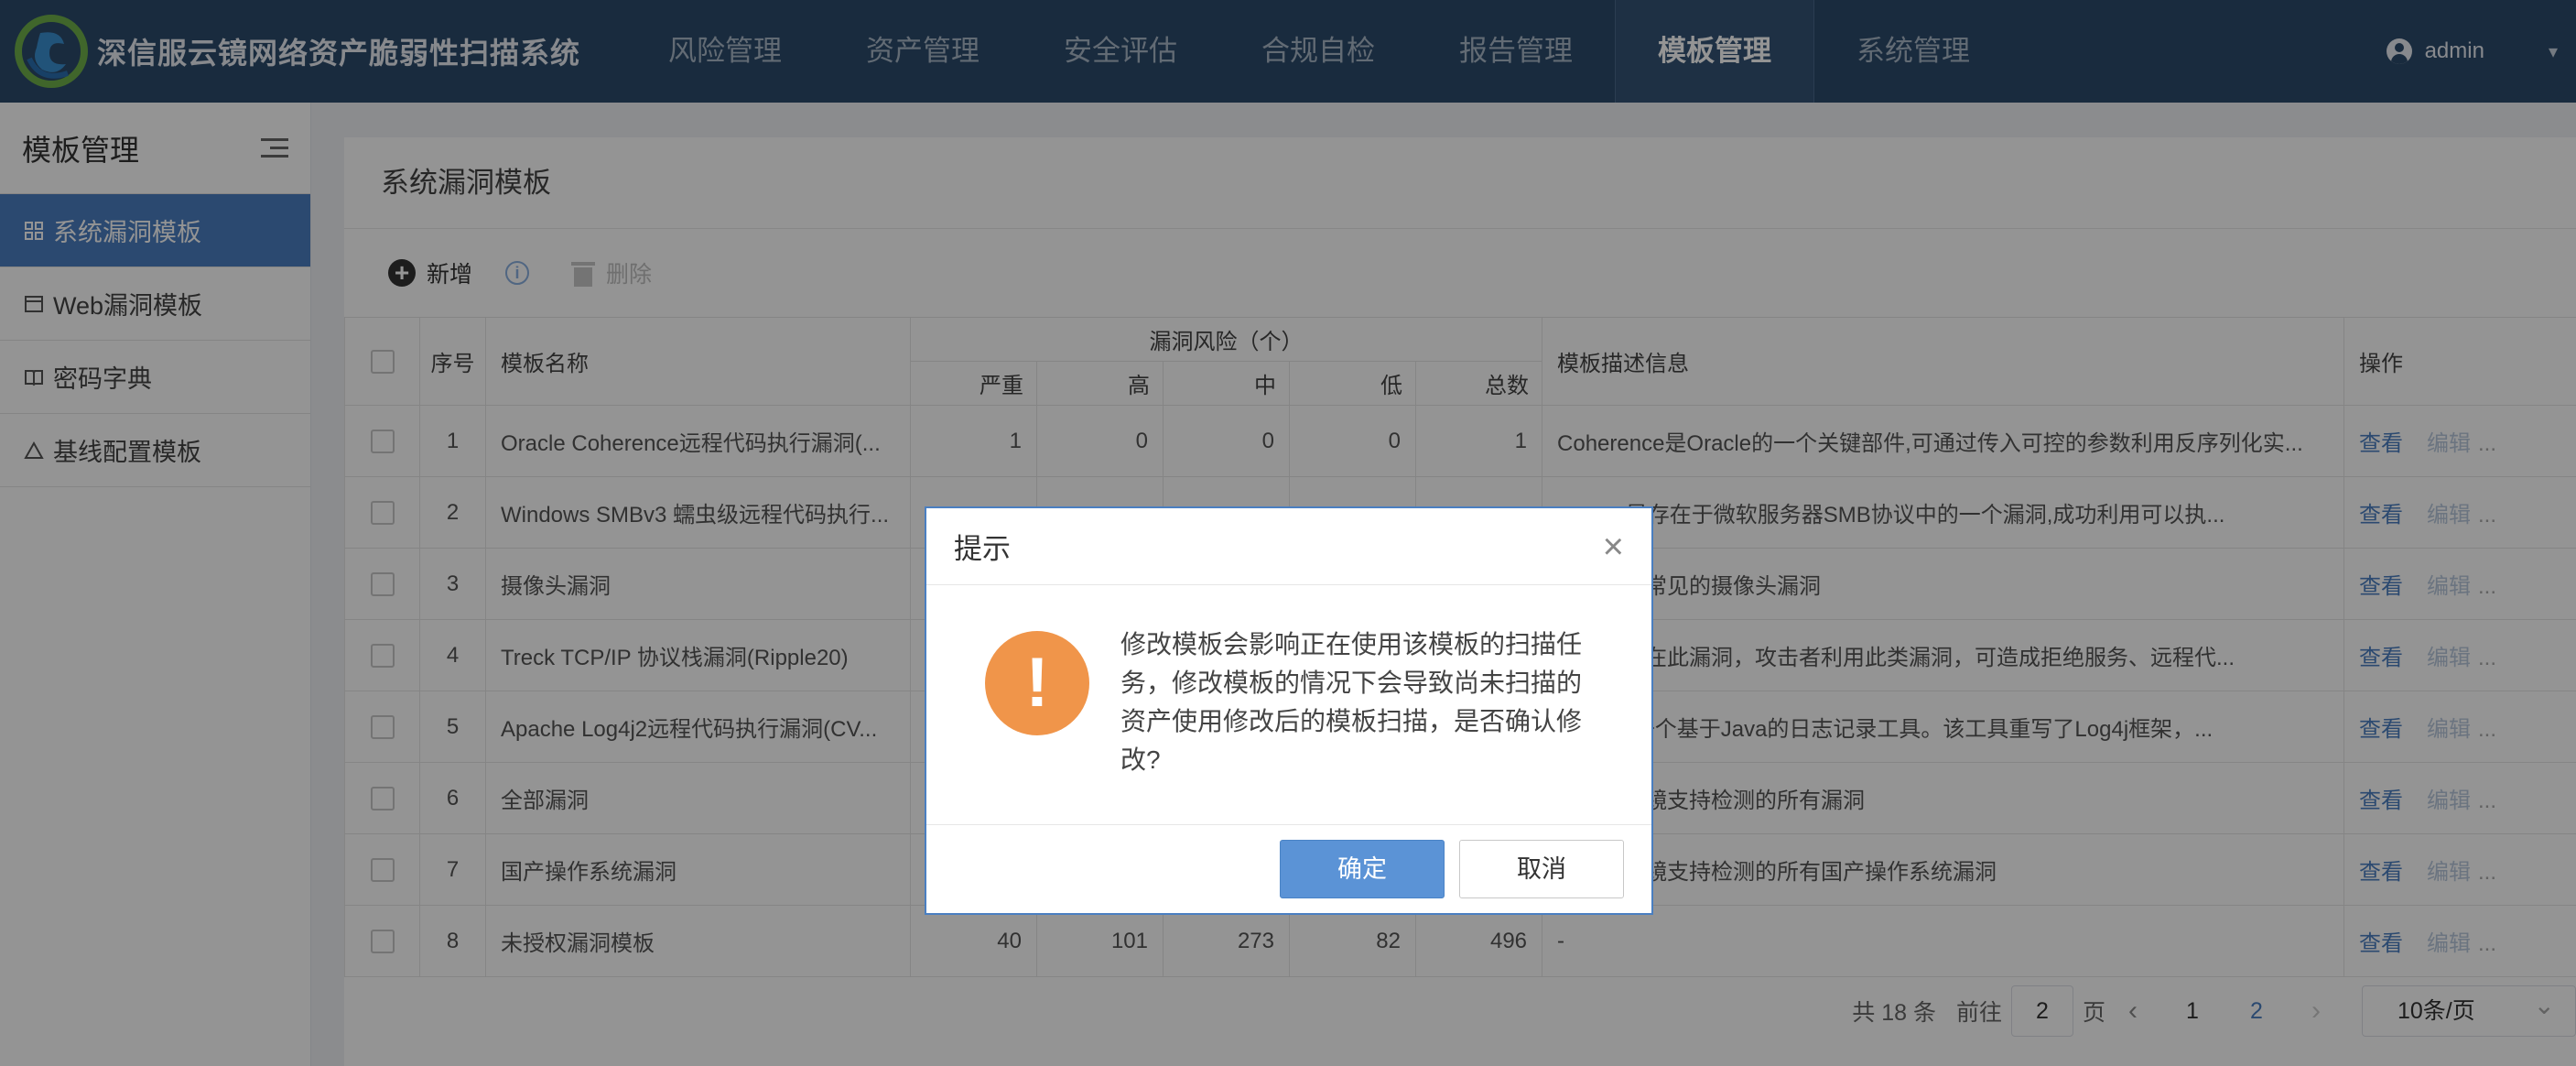  Describe the element at coordinates (1363, 869) in the screenshot. I see `confirm-button: 确定` at that location.